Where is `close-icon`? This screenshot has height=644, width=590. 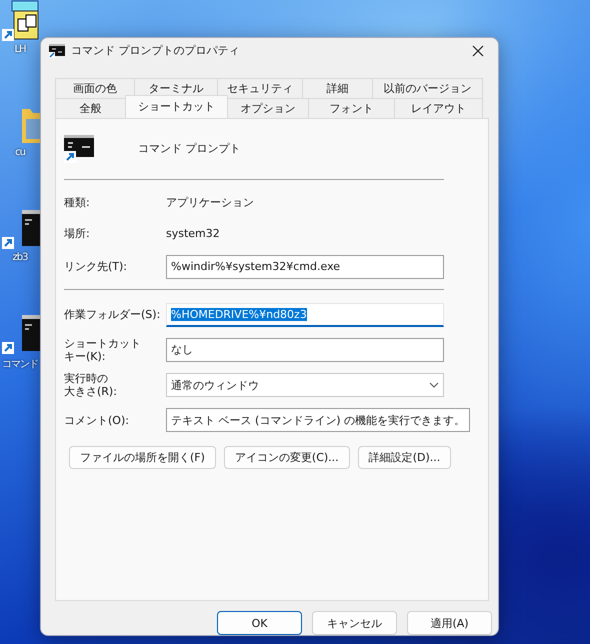 close-icon is located at coordinates (478, 50).